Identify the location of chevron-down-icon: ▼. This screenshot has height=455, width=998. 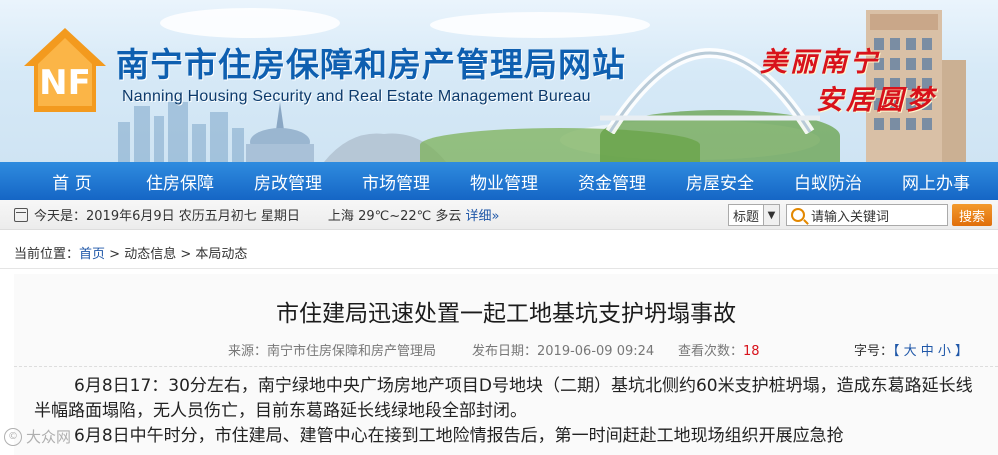
(771, 215).